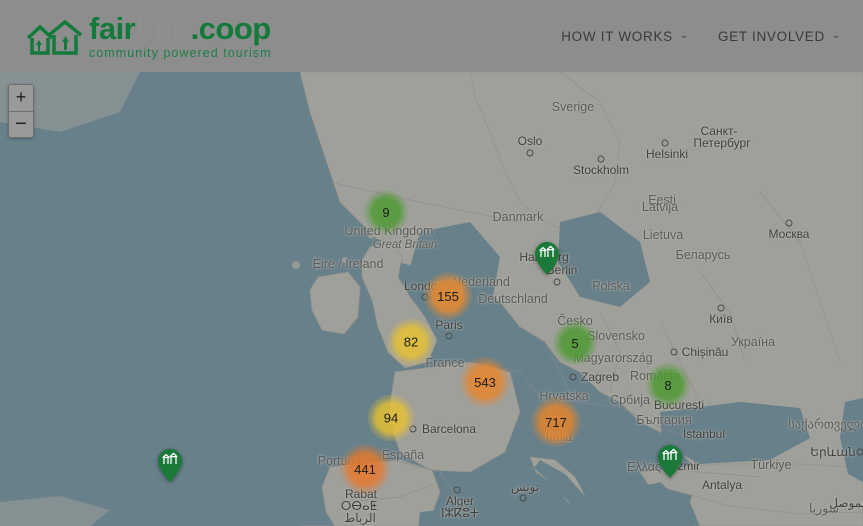 The height and width of the screenshot is (526, 863). I want to click on cluster-count-label: 441, so click(365, 469).